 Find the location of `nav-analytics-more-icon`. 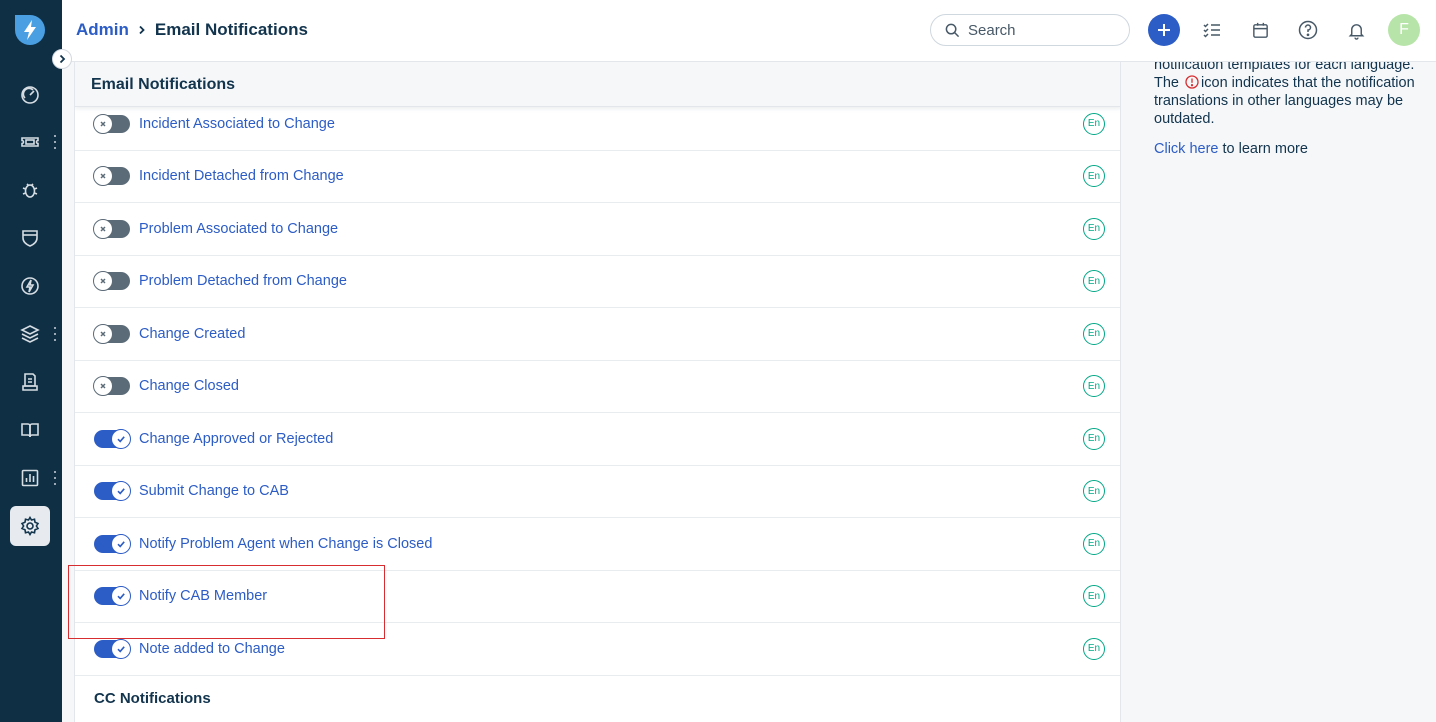

nav-analytics-more-icon is located at coordinates (55, 478).